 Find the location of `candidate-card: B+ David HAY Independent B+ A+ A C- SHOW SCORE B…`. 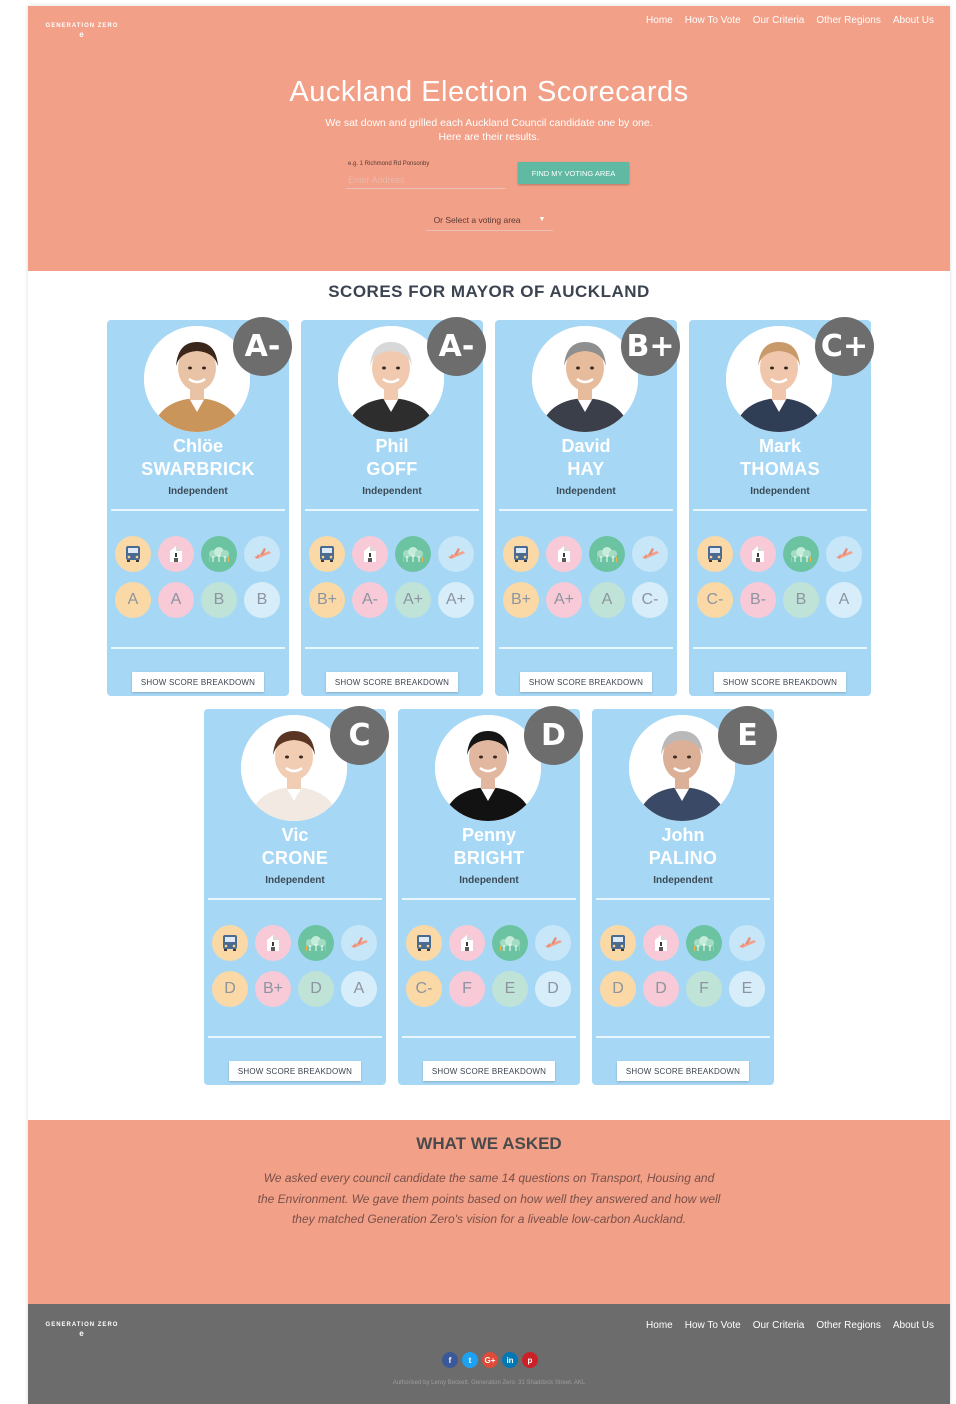

candidate-card: B+ David HAY Independent B+ A+ A C- SHOW SCORE B… is located at coordinates (587, 506).